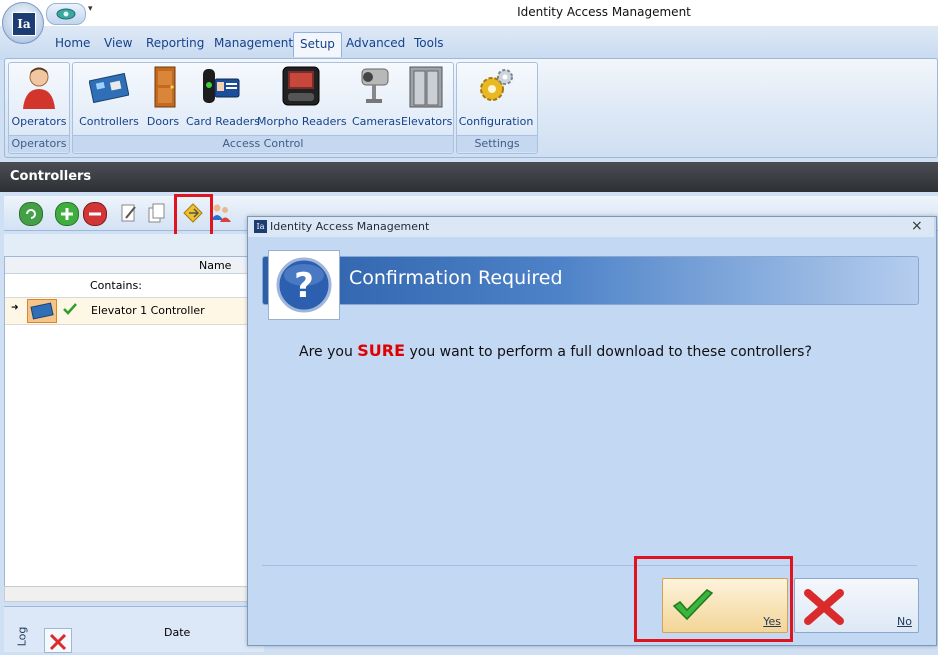 The image size is (938, 655). I want to click on dialog-heading: Confirmation Required, so click(456, 278).